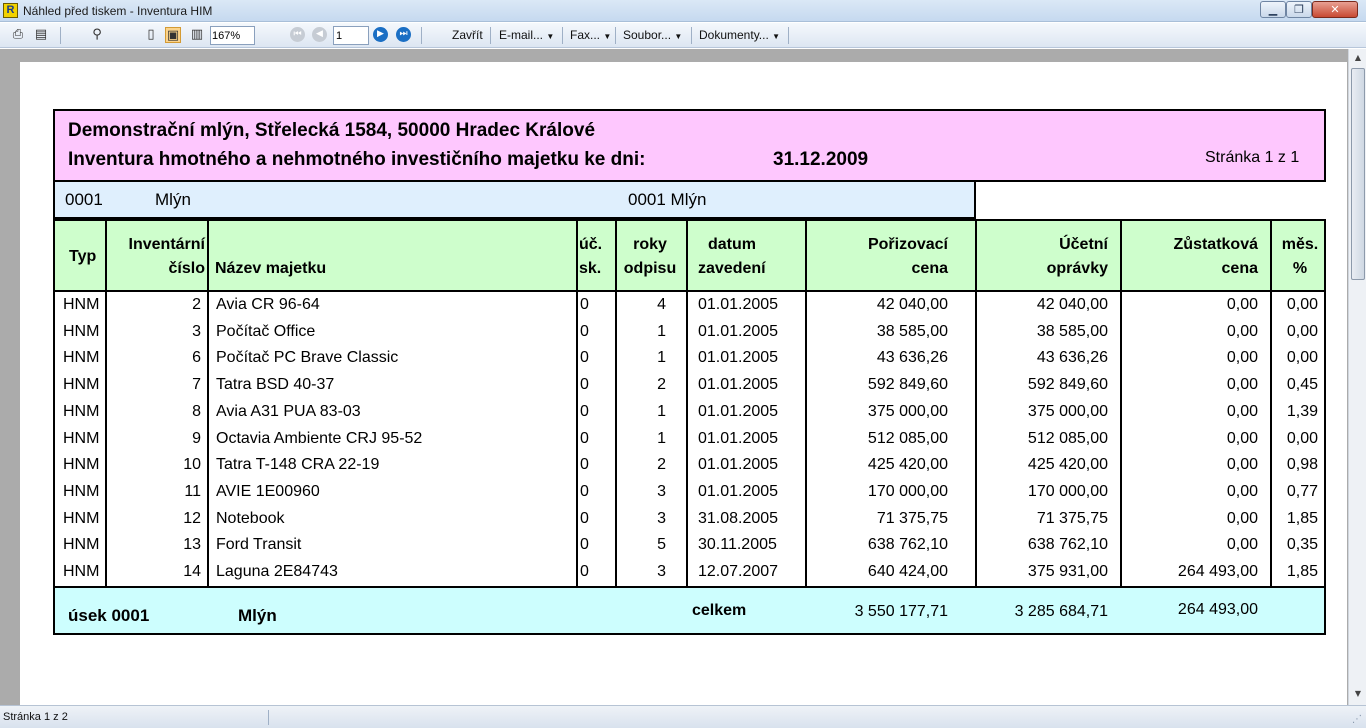 This screenshot has width=1366, height=728. What do you see at coordinates (1273, 9) in the screenshot?
I see `minimize-button: ▁` at bounding box center [1273, 9].